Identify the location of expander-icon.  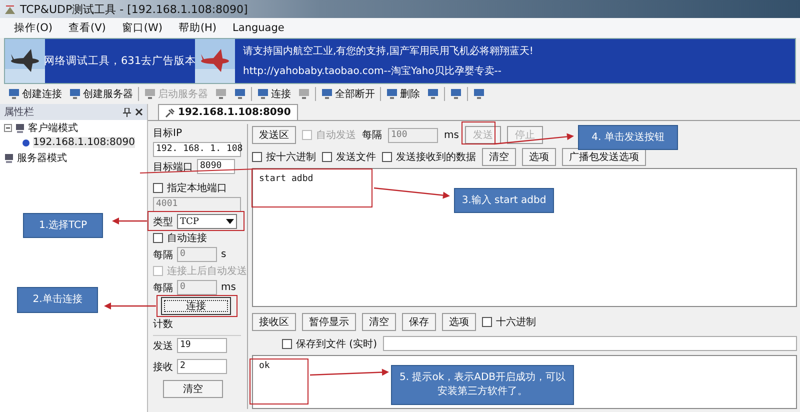
(8, 128).